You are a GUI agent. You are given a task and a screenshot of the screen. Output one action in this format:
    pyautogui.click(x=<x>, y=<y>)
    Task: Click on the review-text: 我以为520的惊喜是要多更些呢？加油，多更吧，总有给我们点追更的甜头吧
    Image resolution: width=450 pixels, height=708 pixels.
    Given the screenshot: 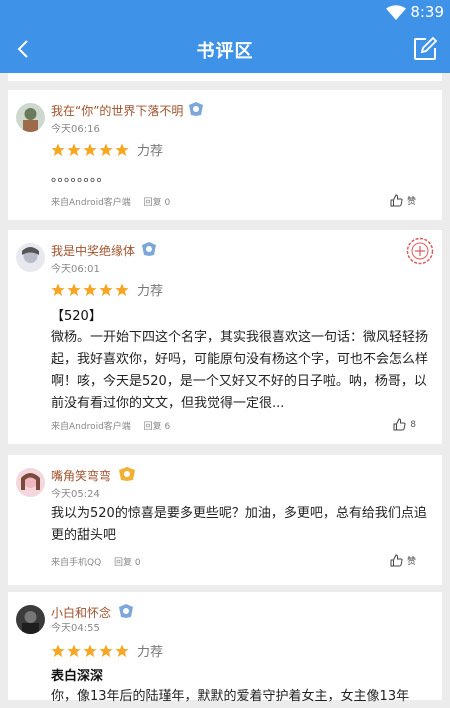 What is the action you would take?
    pyautogui.click(x=239, y=525)
    